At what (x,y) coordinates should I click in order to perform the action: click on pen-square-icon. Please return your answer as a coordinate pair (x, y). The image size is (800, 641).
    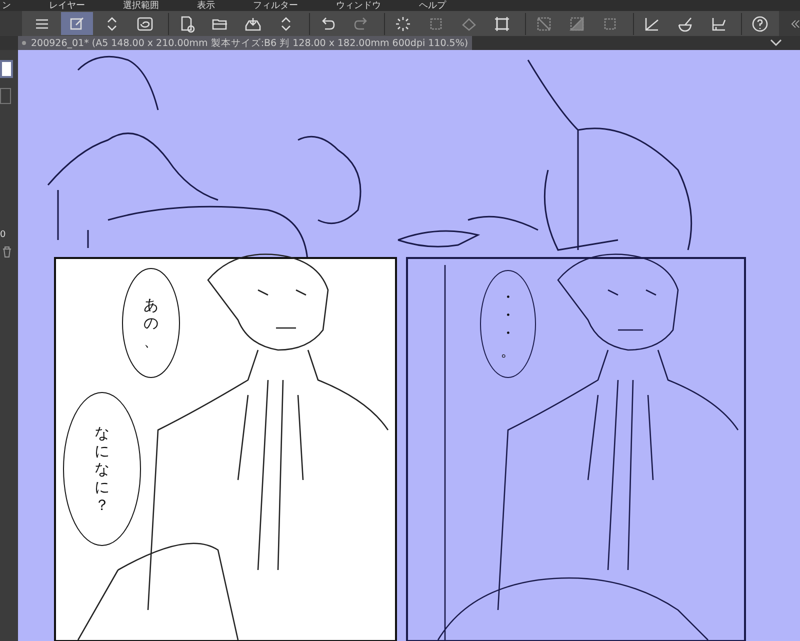
    Looking at the image, I should click on (77, 23).